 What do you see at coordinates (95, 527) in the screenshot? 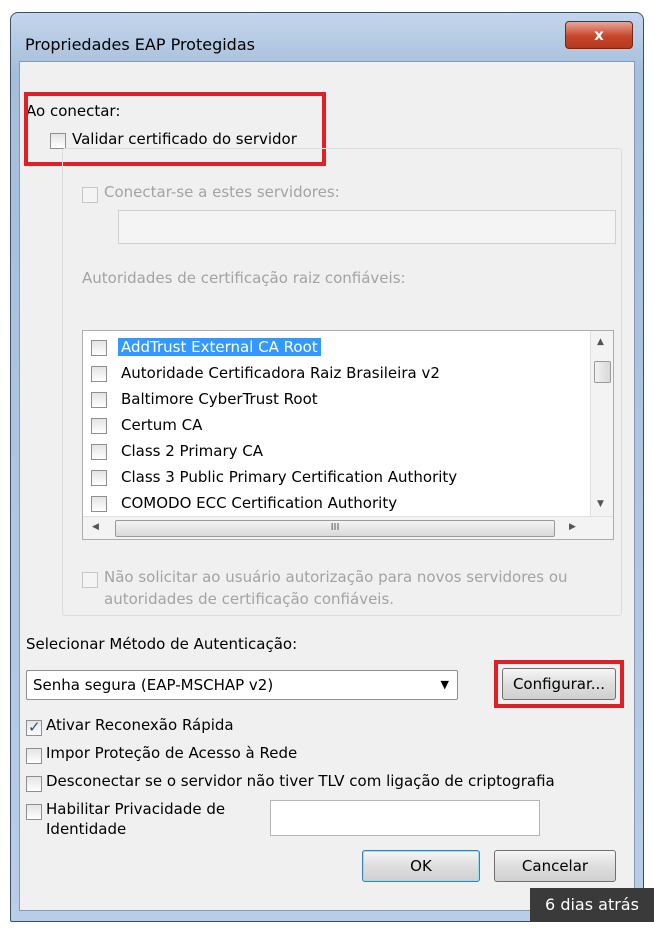
I see `scroll-left-icon: ◀` at bounding box center [95, 527].